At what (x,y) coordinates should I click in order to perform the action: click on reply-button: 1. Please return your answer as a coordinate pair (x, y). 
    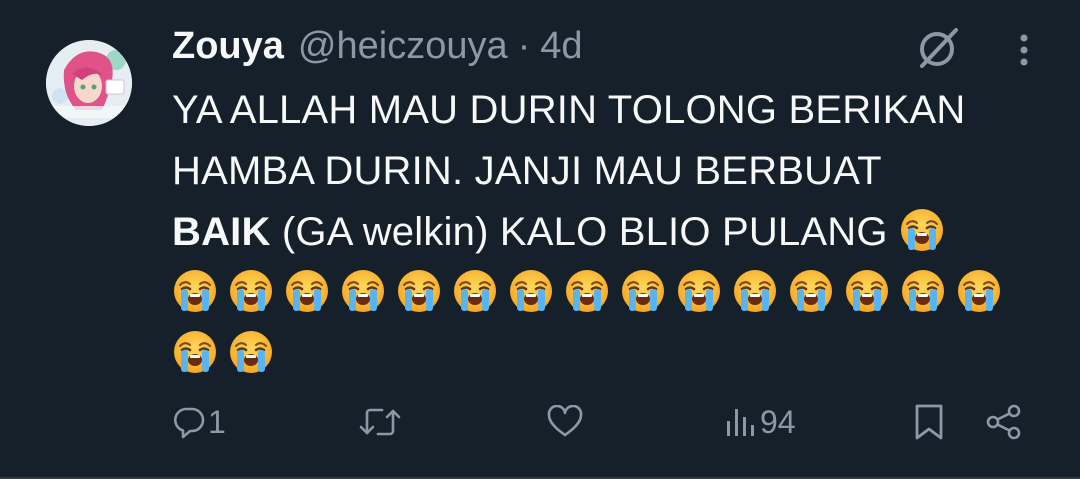
    Looking at the image, I should click on (199, 422).